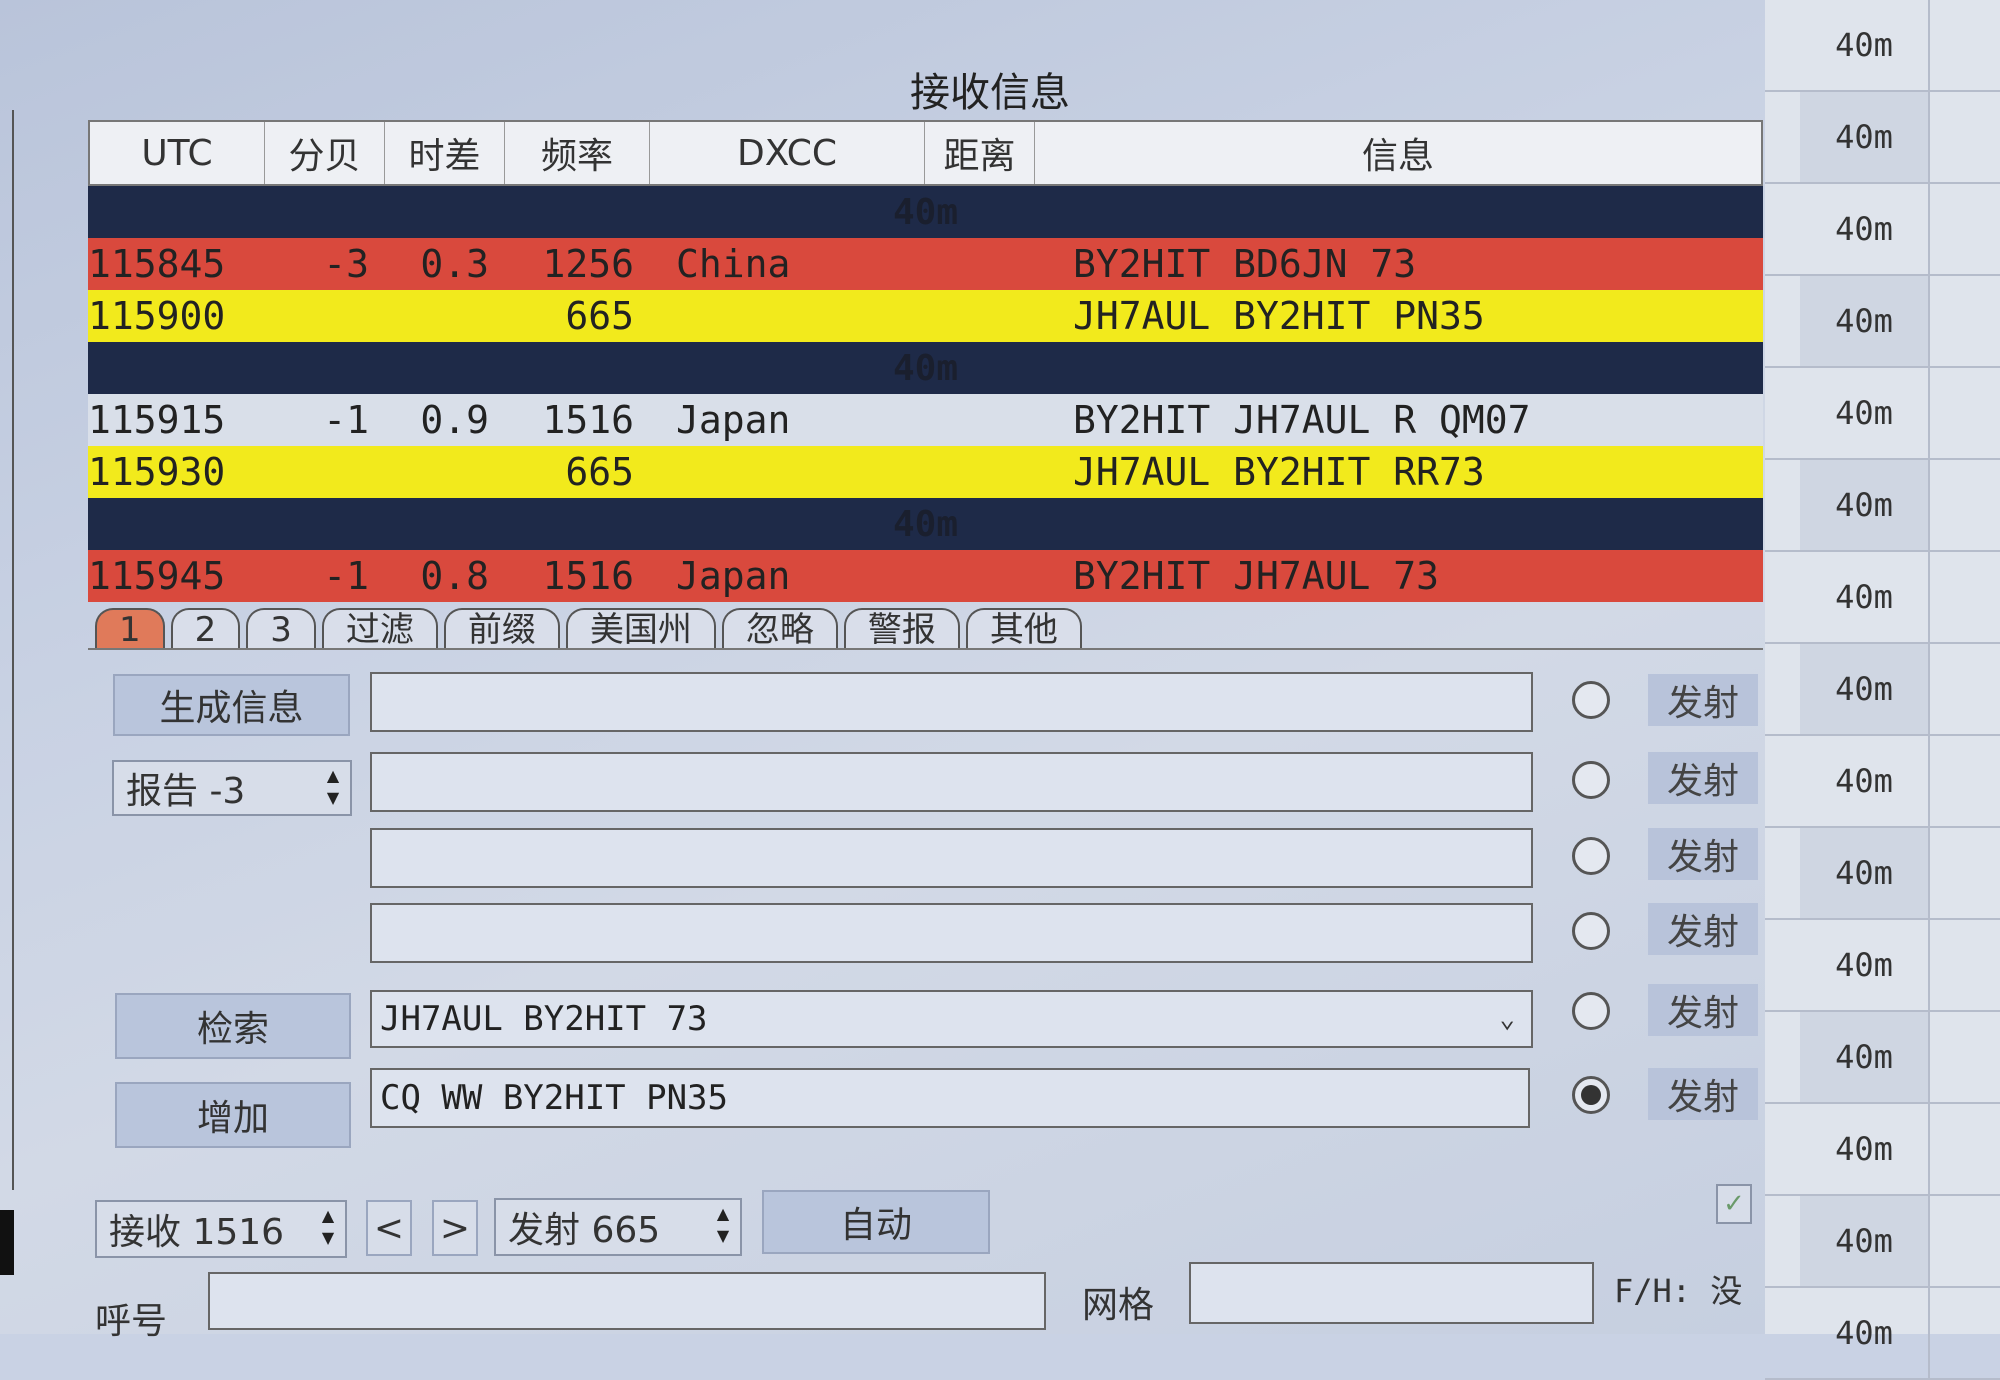 The width and height of the screenshot is (2000, 1380). I want to click on col-db: 分贝, so click(325, 153).